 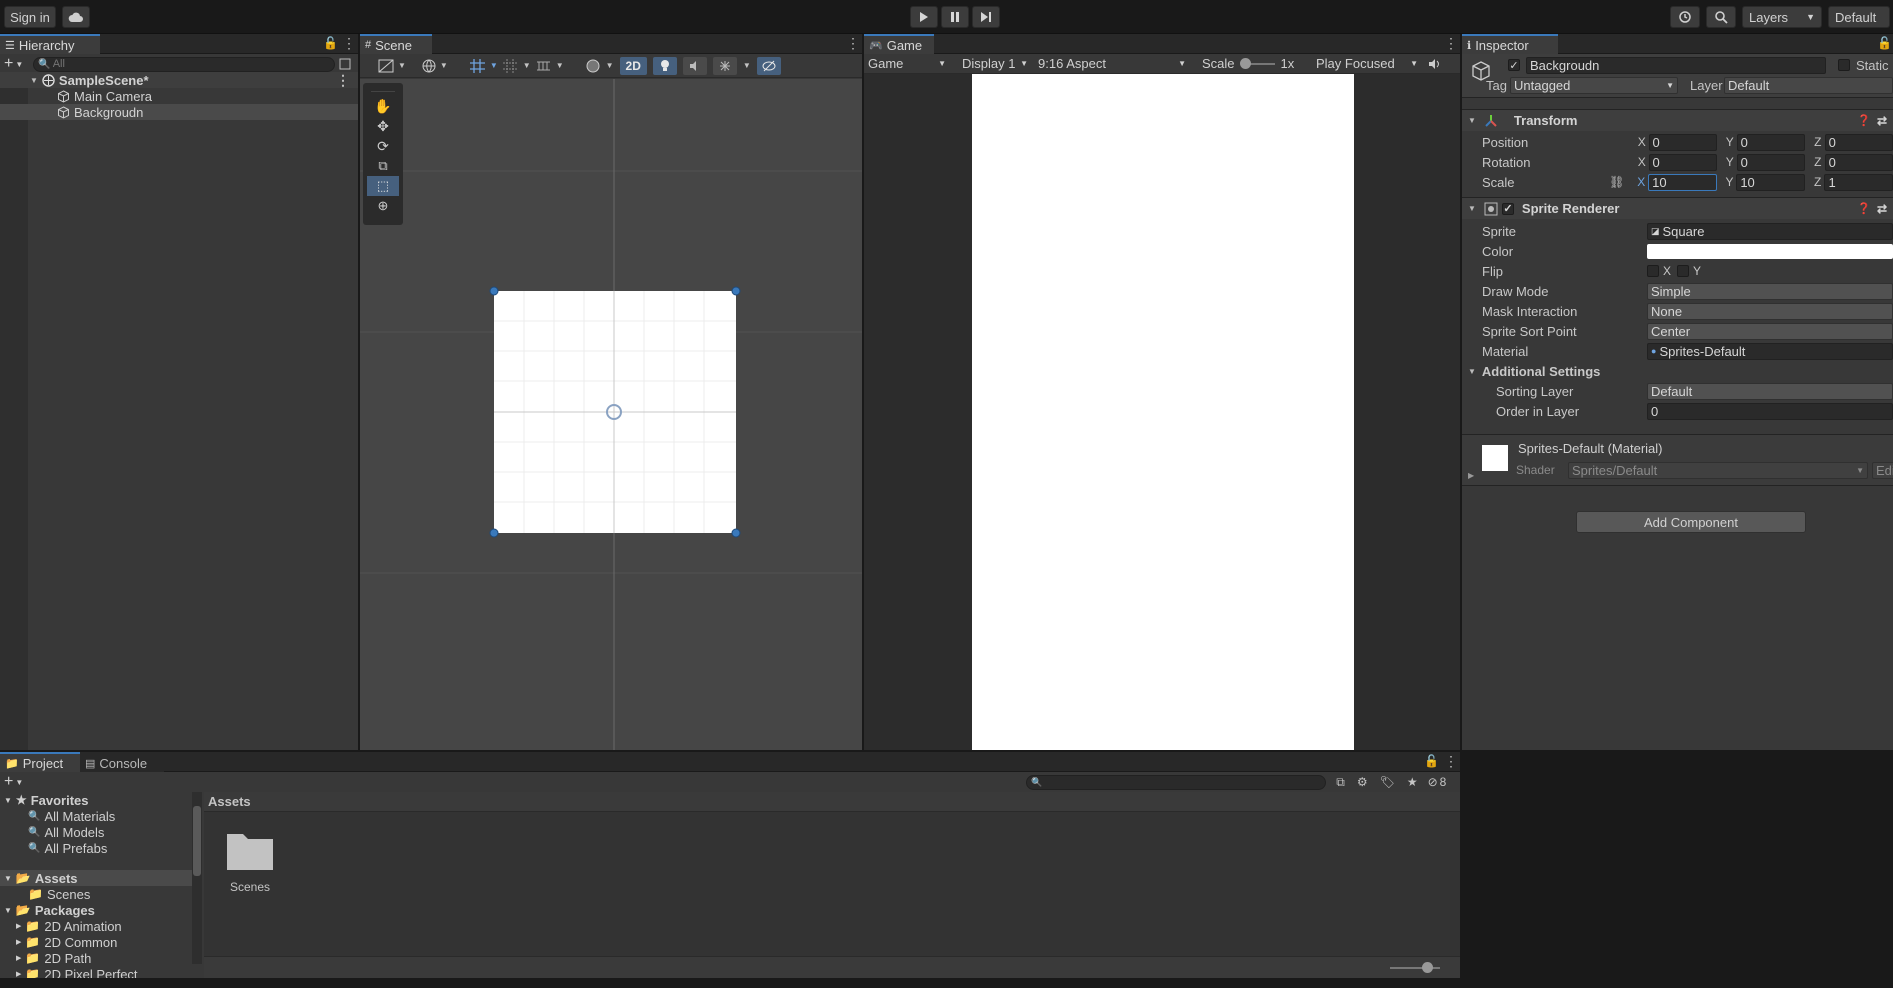 I want to click on filter-by-label-icon: ⚙, so click(x=1362, y=782).